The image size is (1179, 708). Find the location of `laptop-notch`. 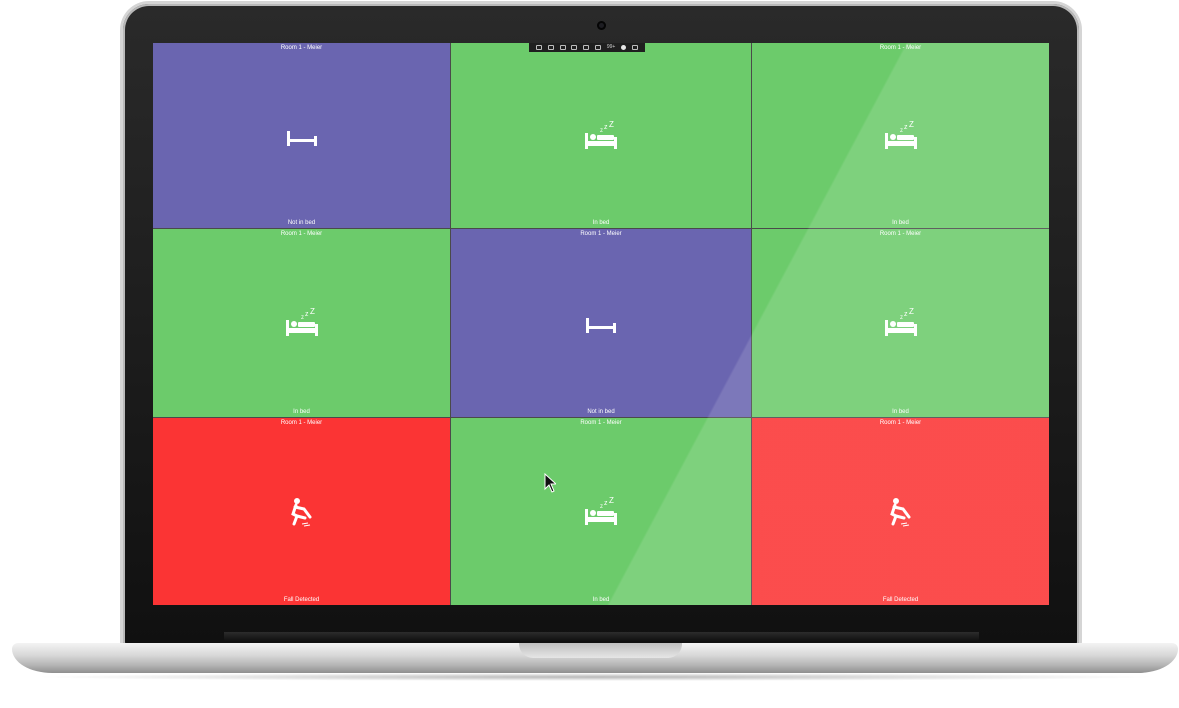

laptop-notch is located at coordinates (600, 650).